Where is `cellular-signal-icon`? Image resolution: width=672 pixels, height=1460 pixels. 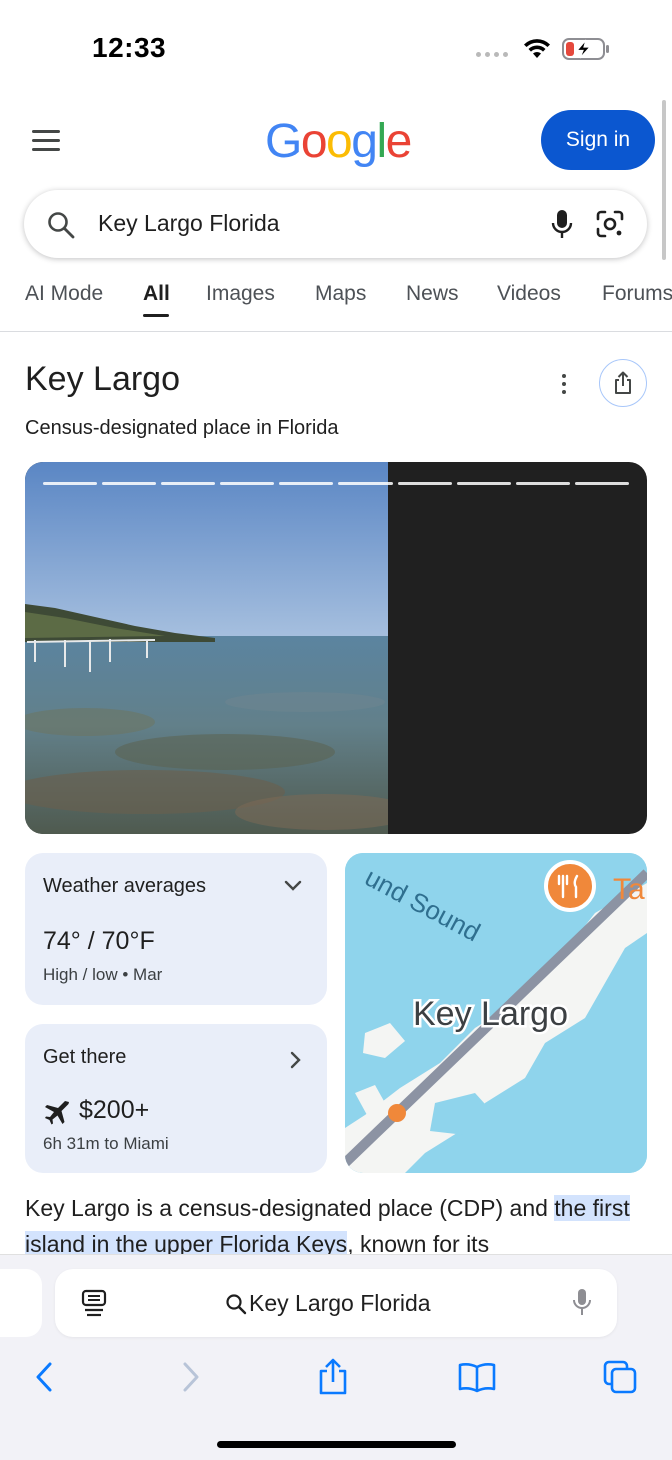
cellular-signal-icon is located at coordinates (492, 54).